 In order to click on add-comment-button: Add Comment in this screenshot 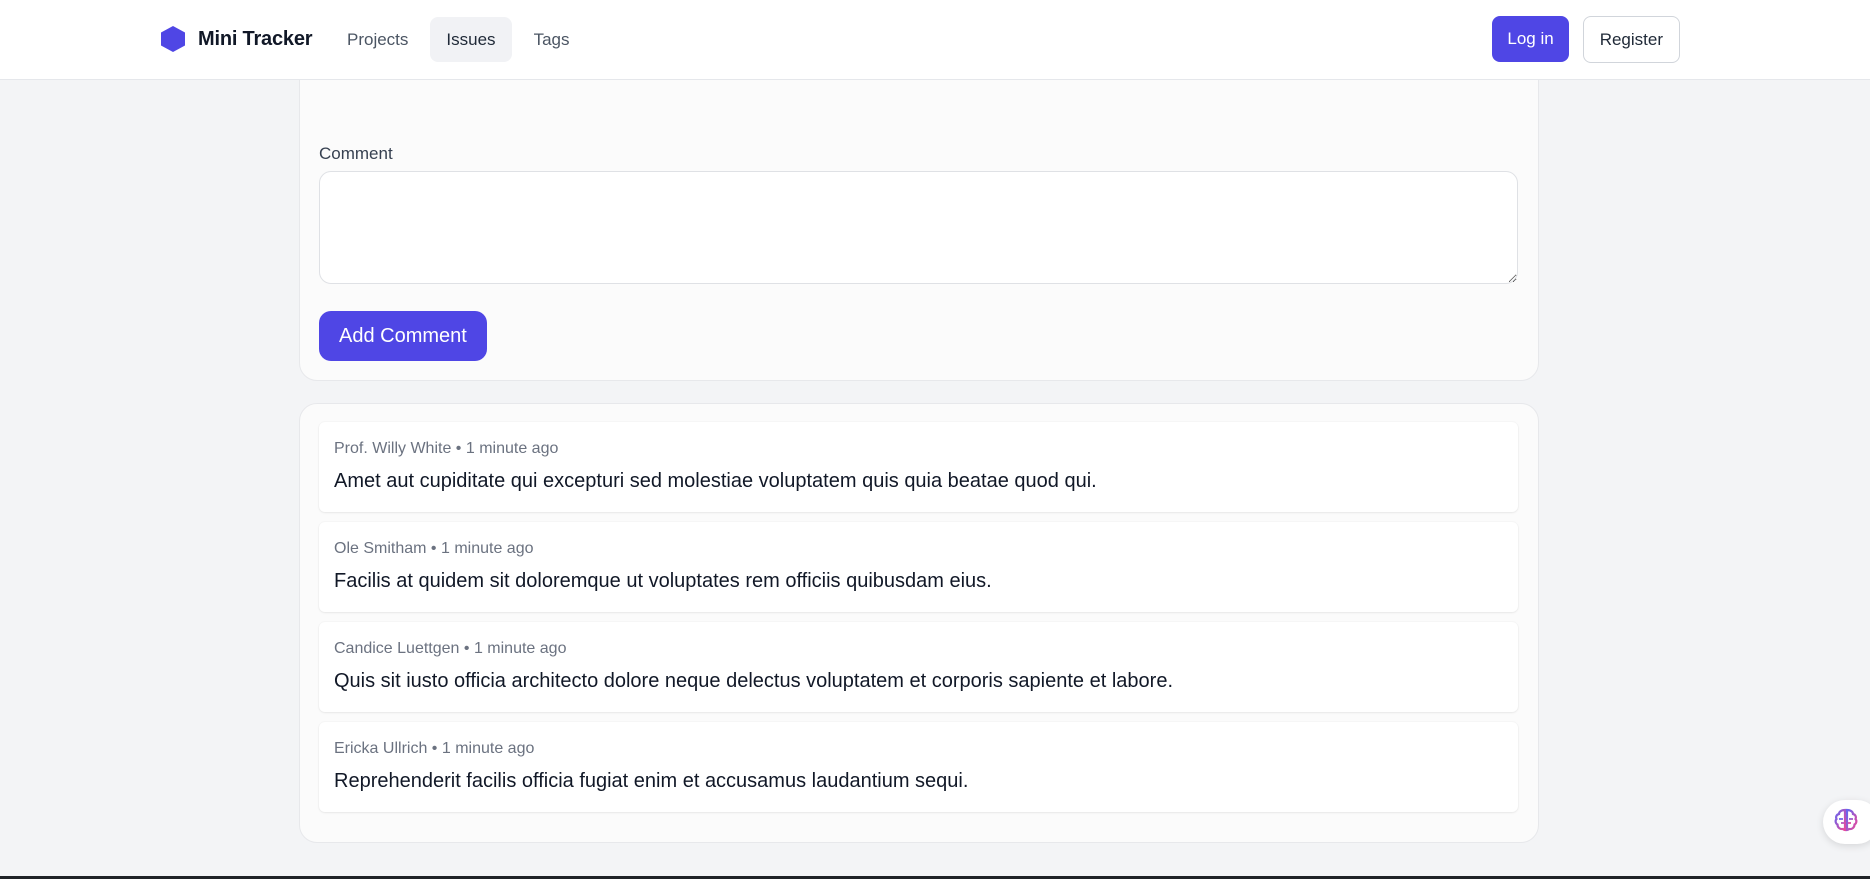, I will do `click(403, 336)`.